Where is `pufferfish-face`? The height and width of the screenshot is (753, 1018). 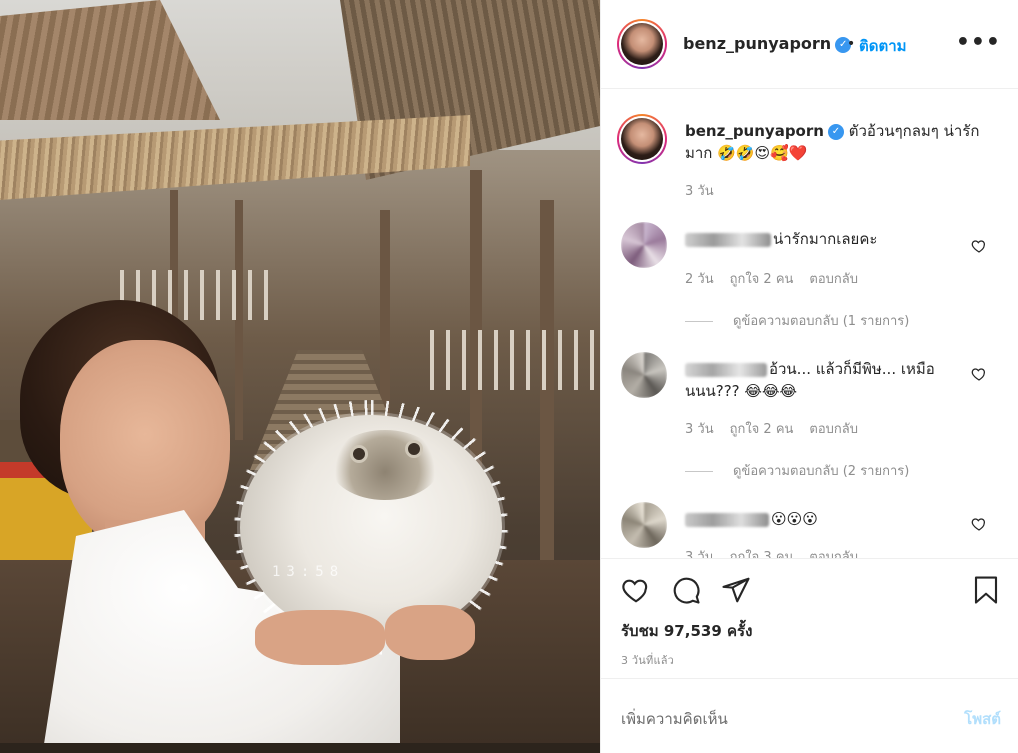
pufferfish-face is located at coordinates (385, 465).